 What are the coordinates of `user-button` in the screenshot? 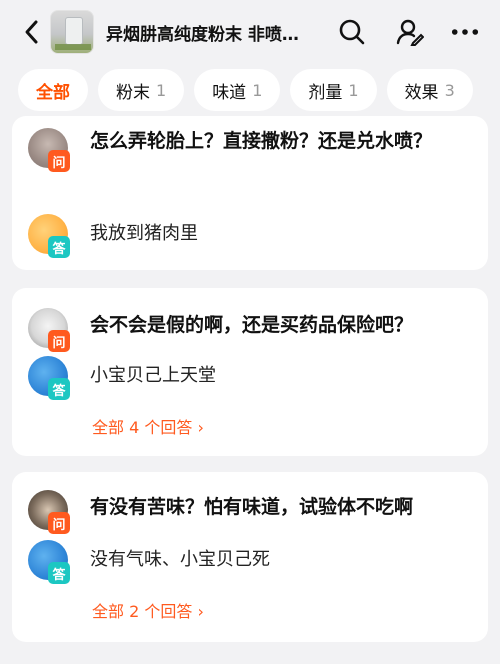 It's located at (410, 32).